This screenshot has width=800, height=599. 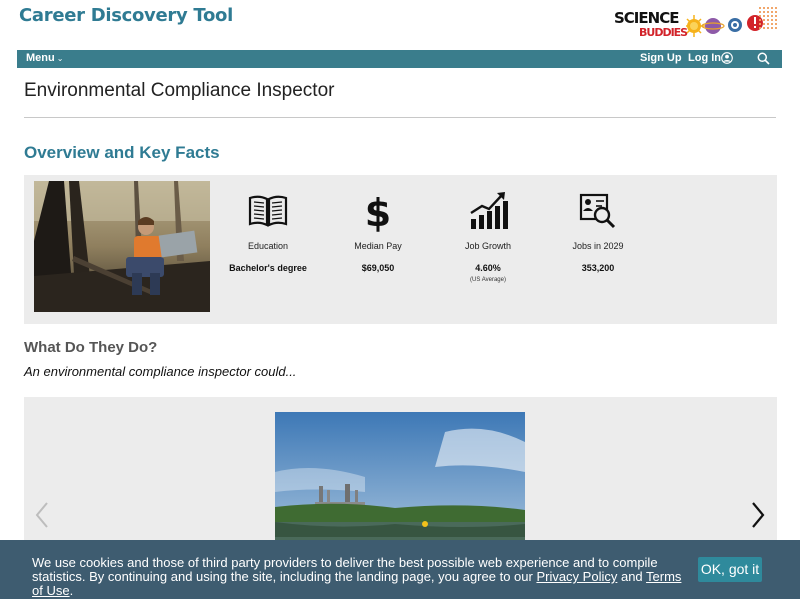 What do you see at coordinates (598, 246) in the screenshot?
I see `fact-label: Jobs in 2029` at bounding box center [598, 246].